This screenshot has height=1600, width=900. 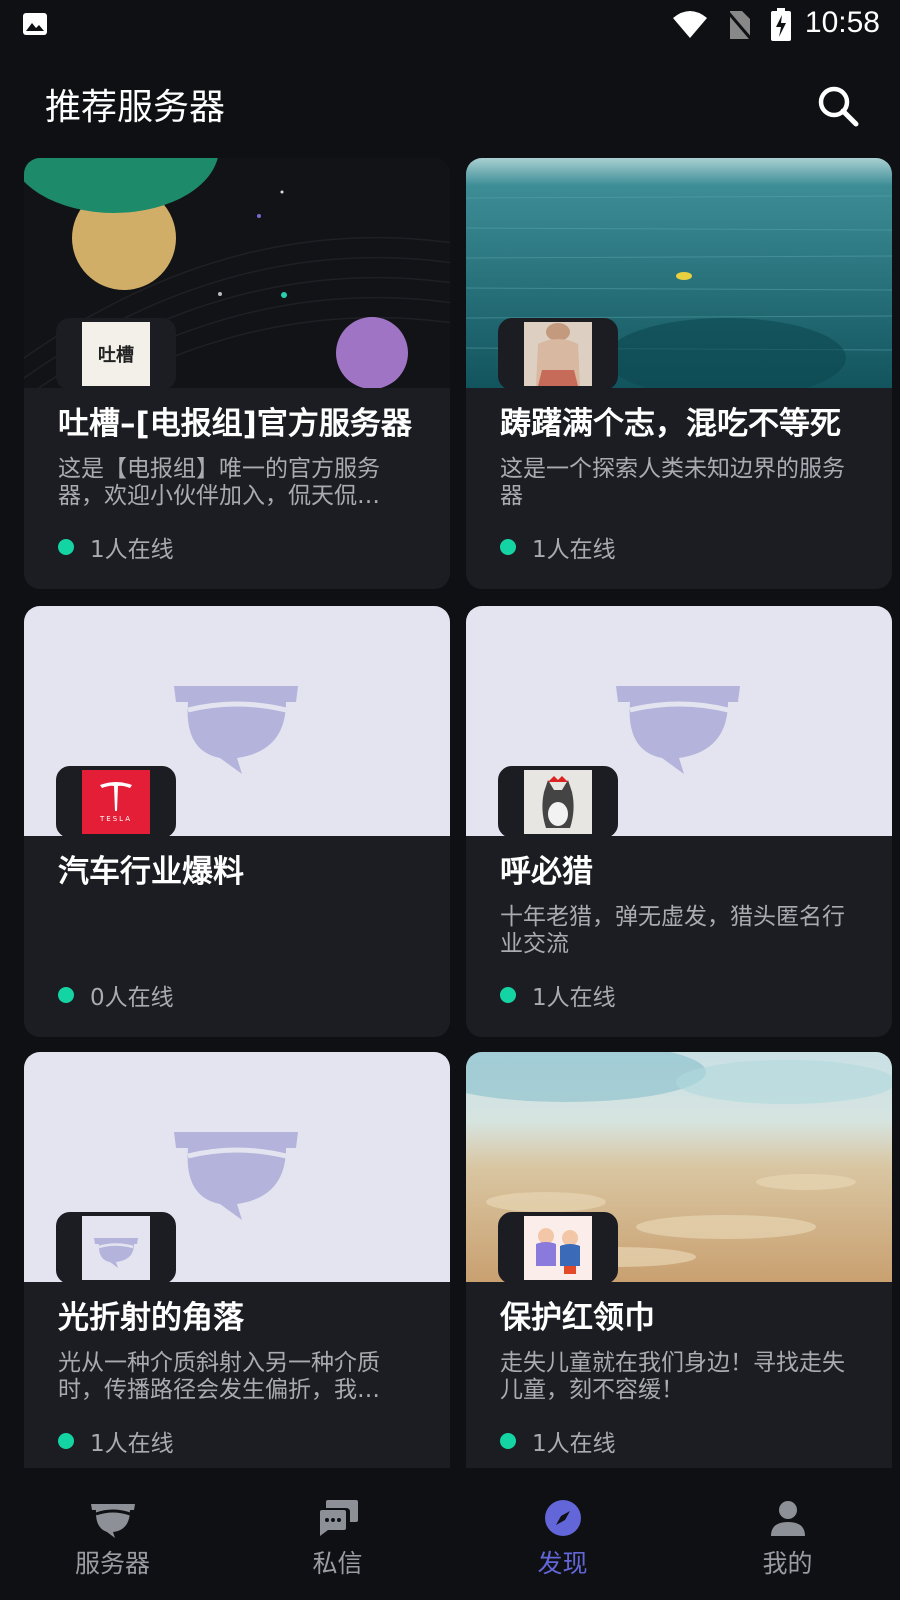 I want to click on server-description, so click(x=238, y=932).